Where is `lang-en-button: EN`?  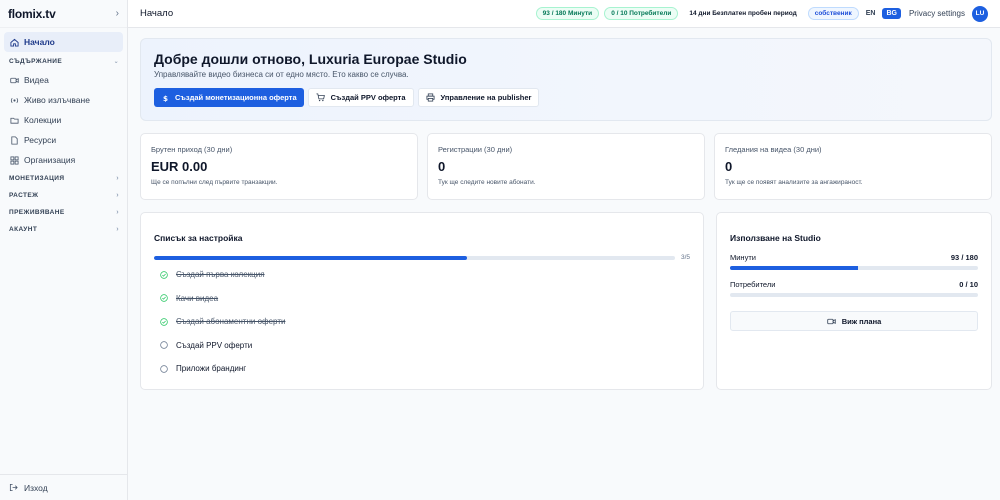
lang-en-button: EN is located at coordinates (871, 13).